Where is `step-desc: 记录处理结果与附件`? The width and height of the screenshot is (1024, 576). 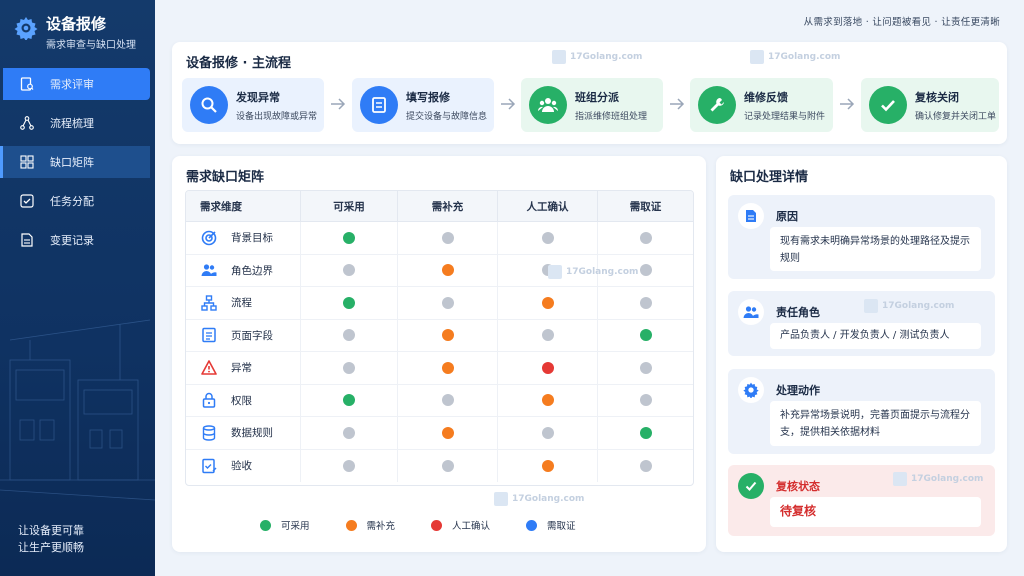 step-desc: 记录处理结果与附件 is located at coordinates (785, 116).